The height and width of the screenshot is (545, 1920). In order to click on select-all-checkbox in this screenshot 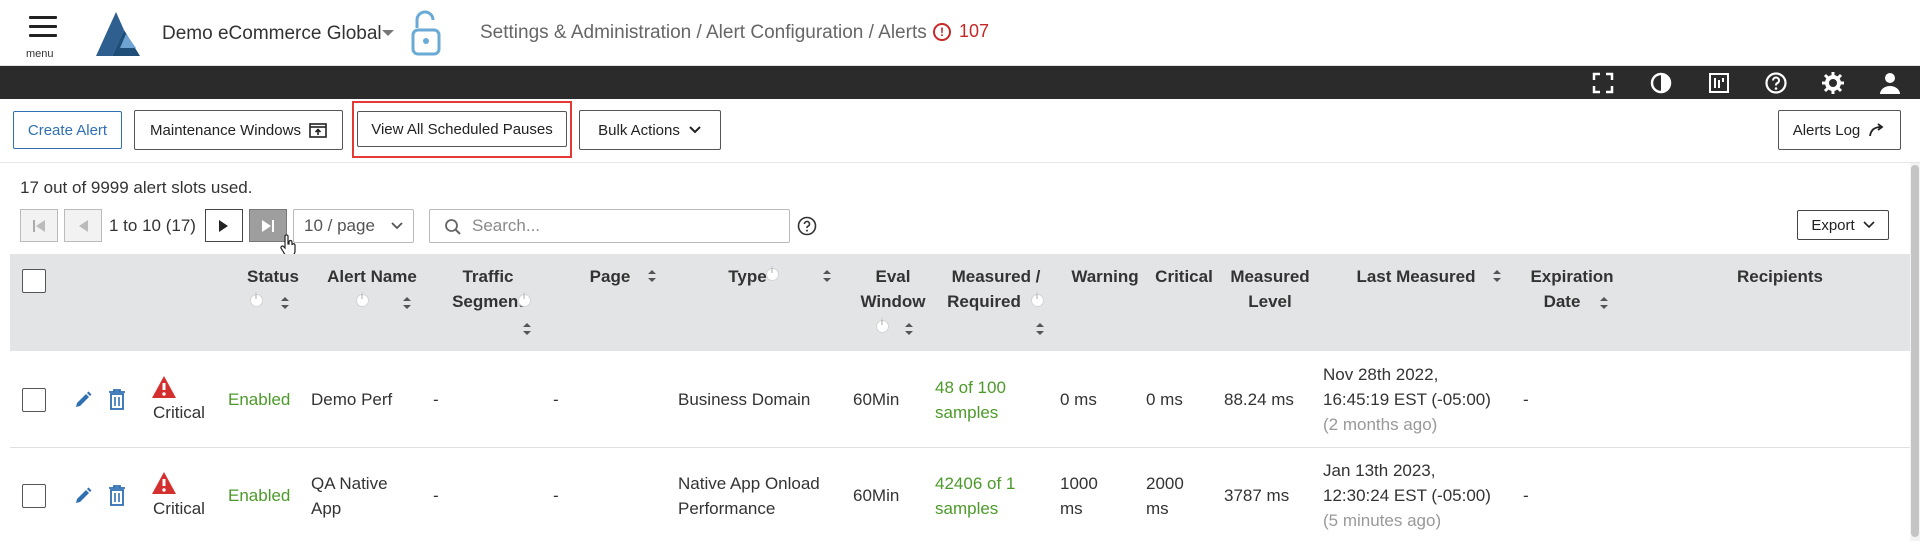, I will do `click(34, 281)`.